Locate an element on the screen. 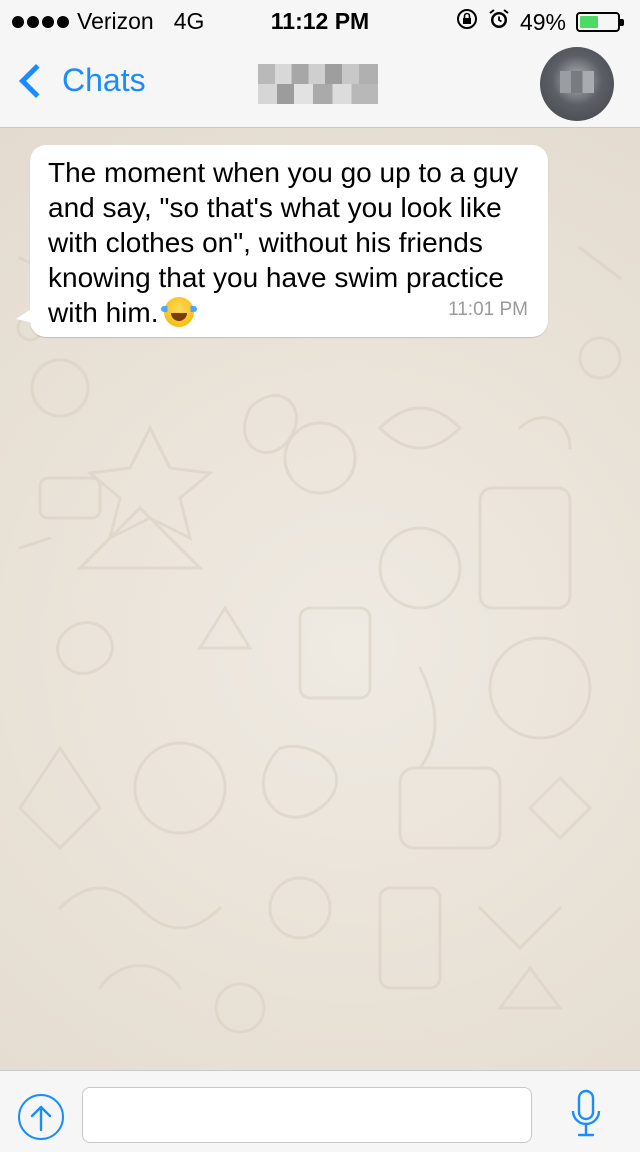 The width and height of the screenshot is (640, 1152). status-left: Verizon 4G is located at coordinates (108, 21).